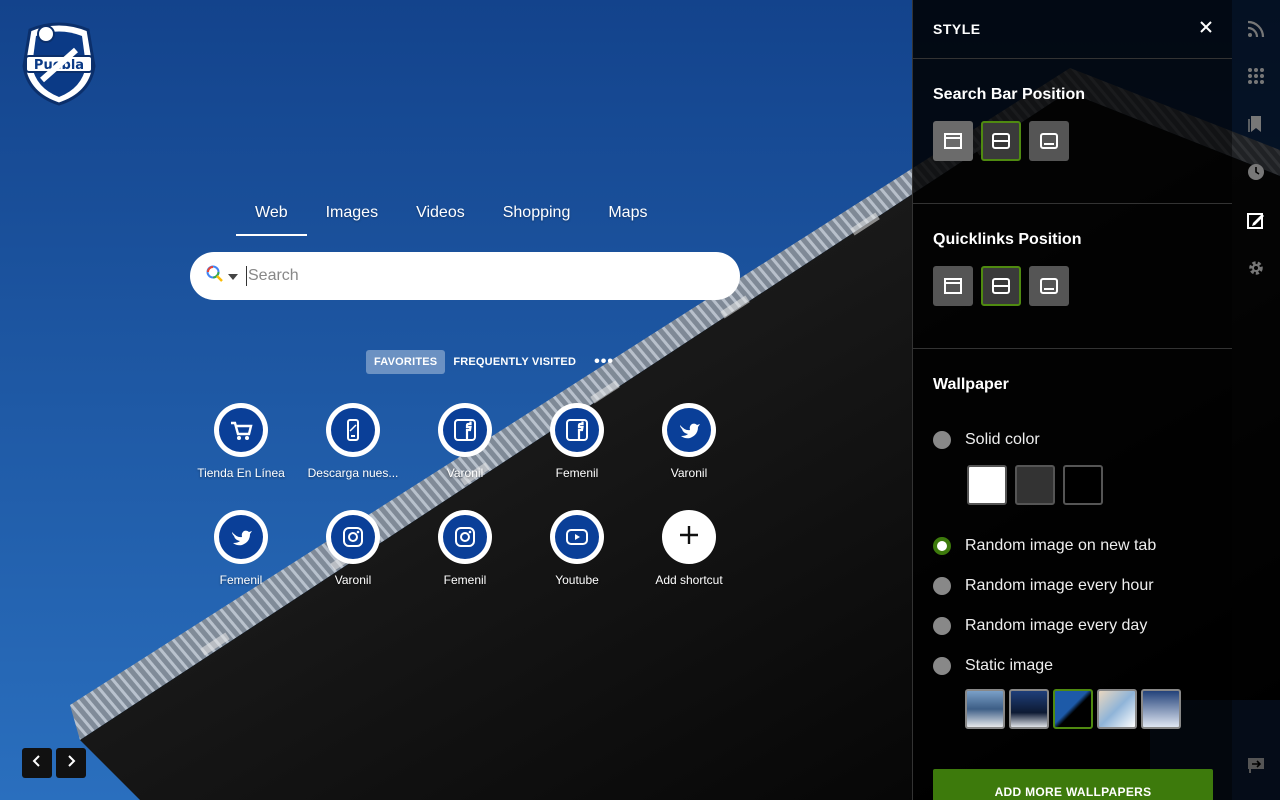 This screenshot has height=800, width=1280. What do you see at coordinates (1256, 220) in the screenshot?
I see `style-edit-icon` at bounding box center [1256, 220].